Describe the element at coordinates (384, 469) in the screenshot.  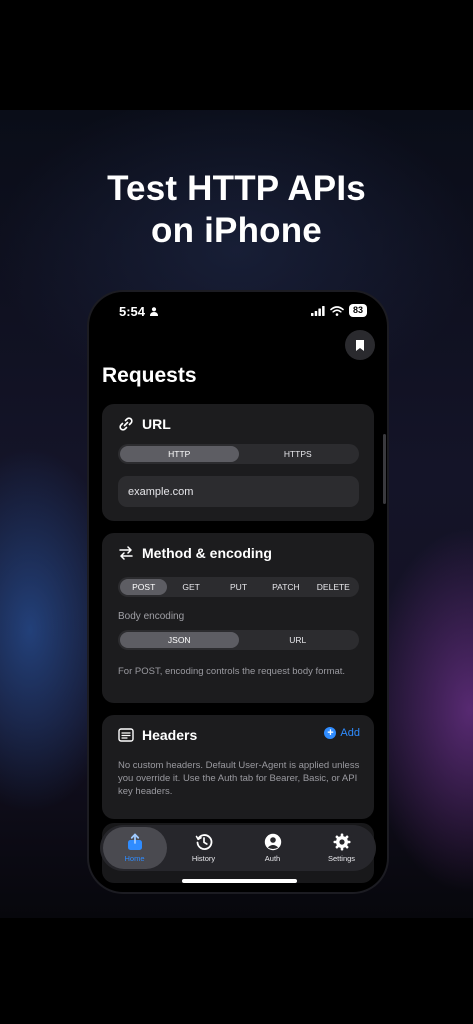
I see `scroll-indicator` at that location.